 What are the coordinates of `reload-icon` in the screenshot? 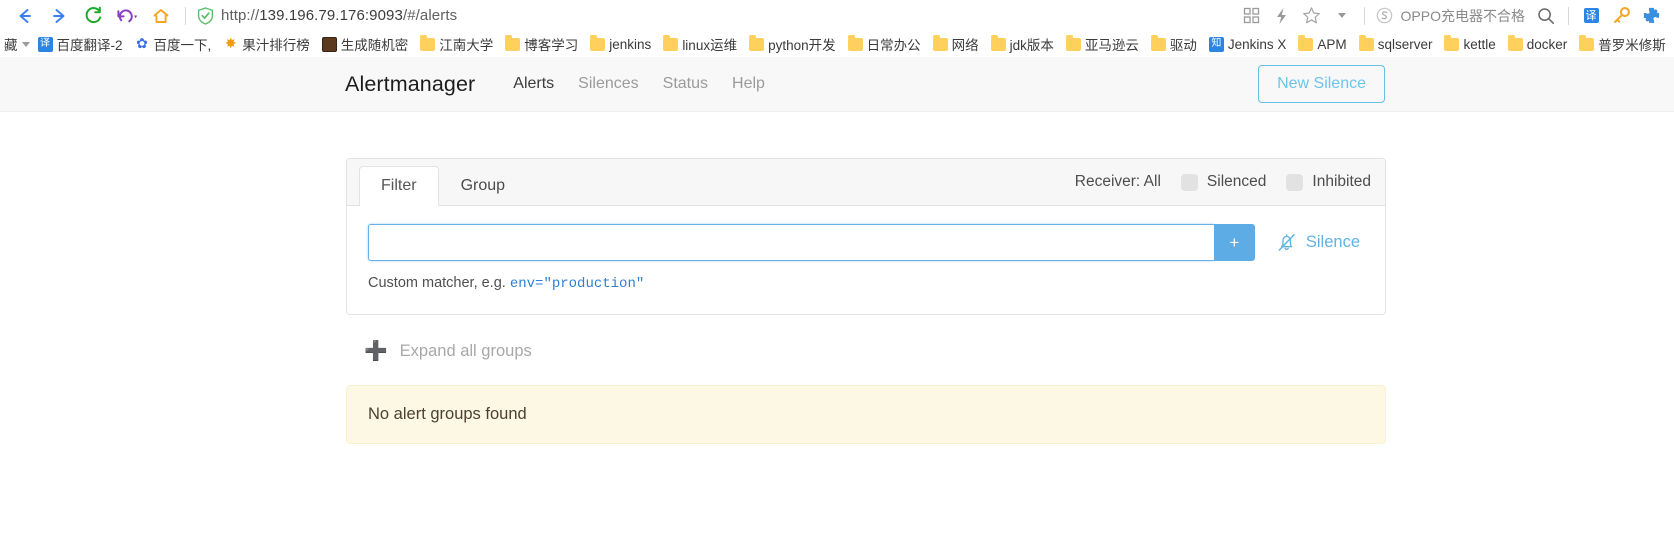 It's located at (93, 15).